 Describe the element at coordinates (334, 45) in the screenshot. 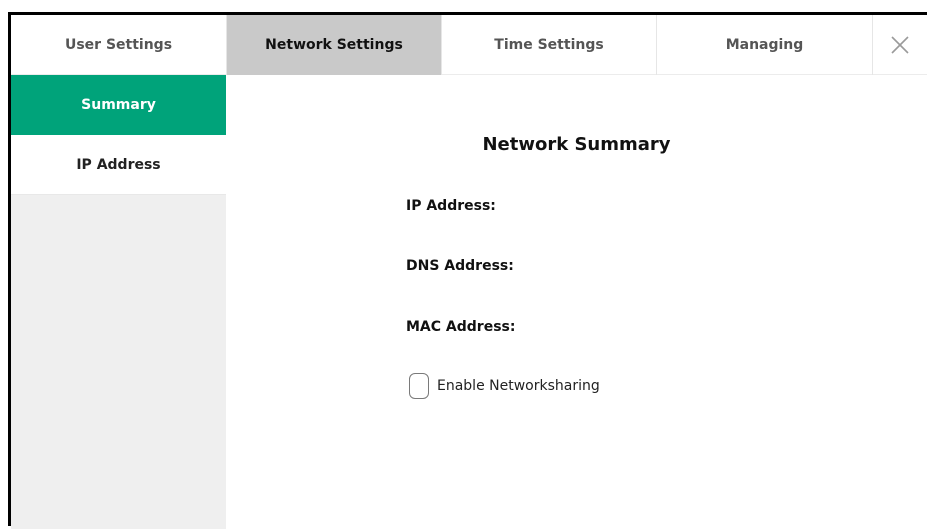

I see `tab-network-settings: Network Settings` at that location.